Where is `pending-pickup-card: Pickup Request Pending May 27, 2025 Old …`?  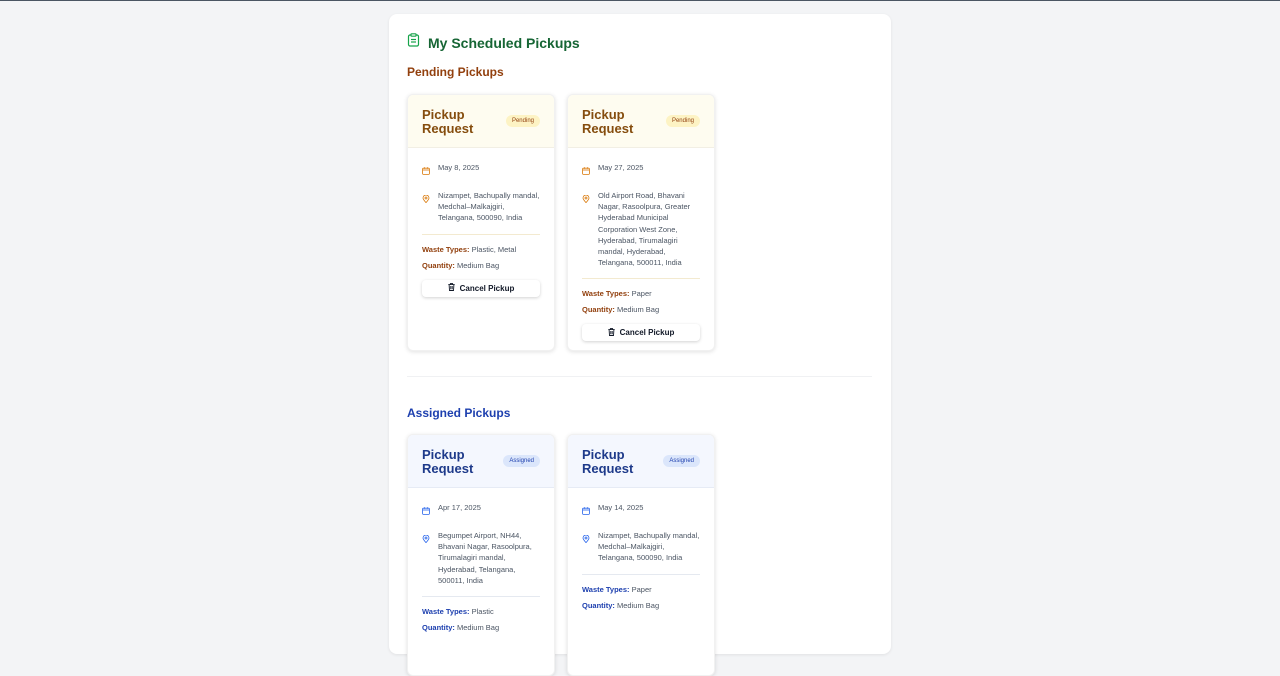 pending-pickup-card: Pickup Request Pending May 27, 2025 Old … is located at coordinates (641, 222).